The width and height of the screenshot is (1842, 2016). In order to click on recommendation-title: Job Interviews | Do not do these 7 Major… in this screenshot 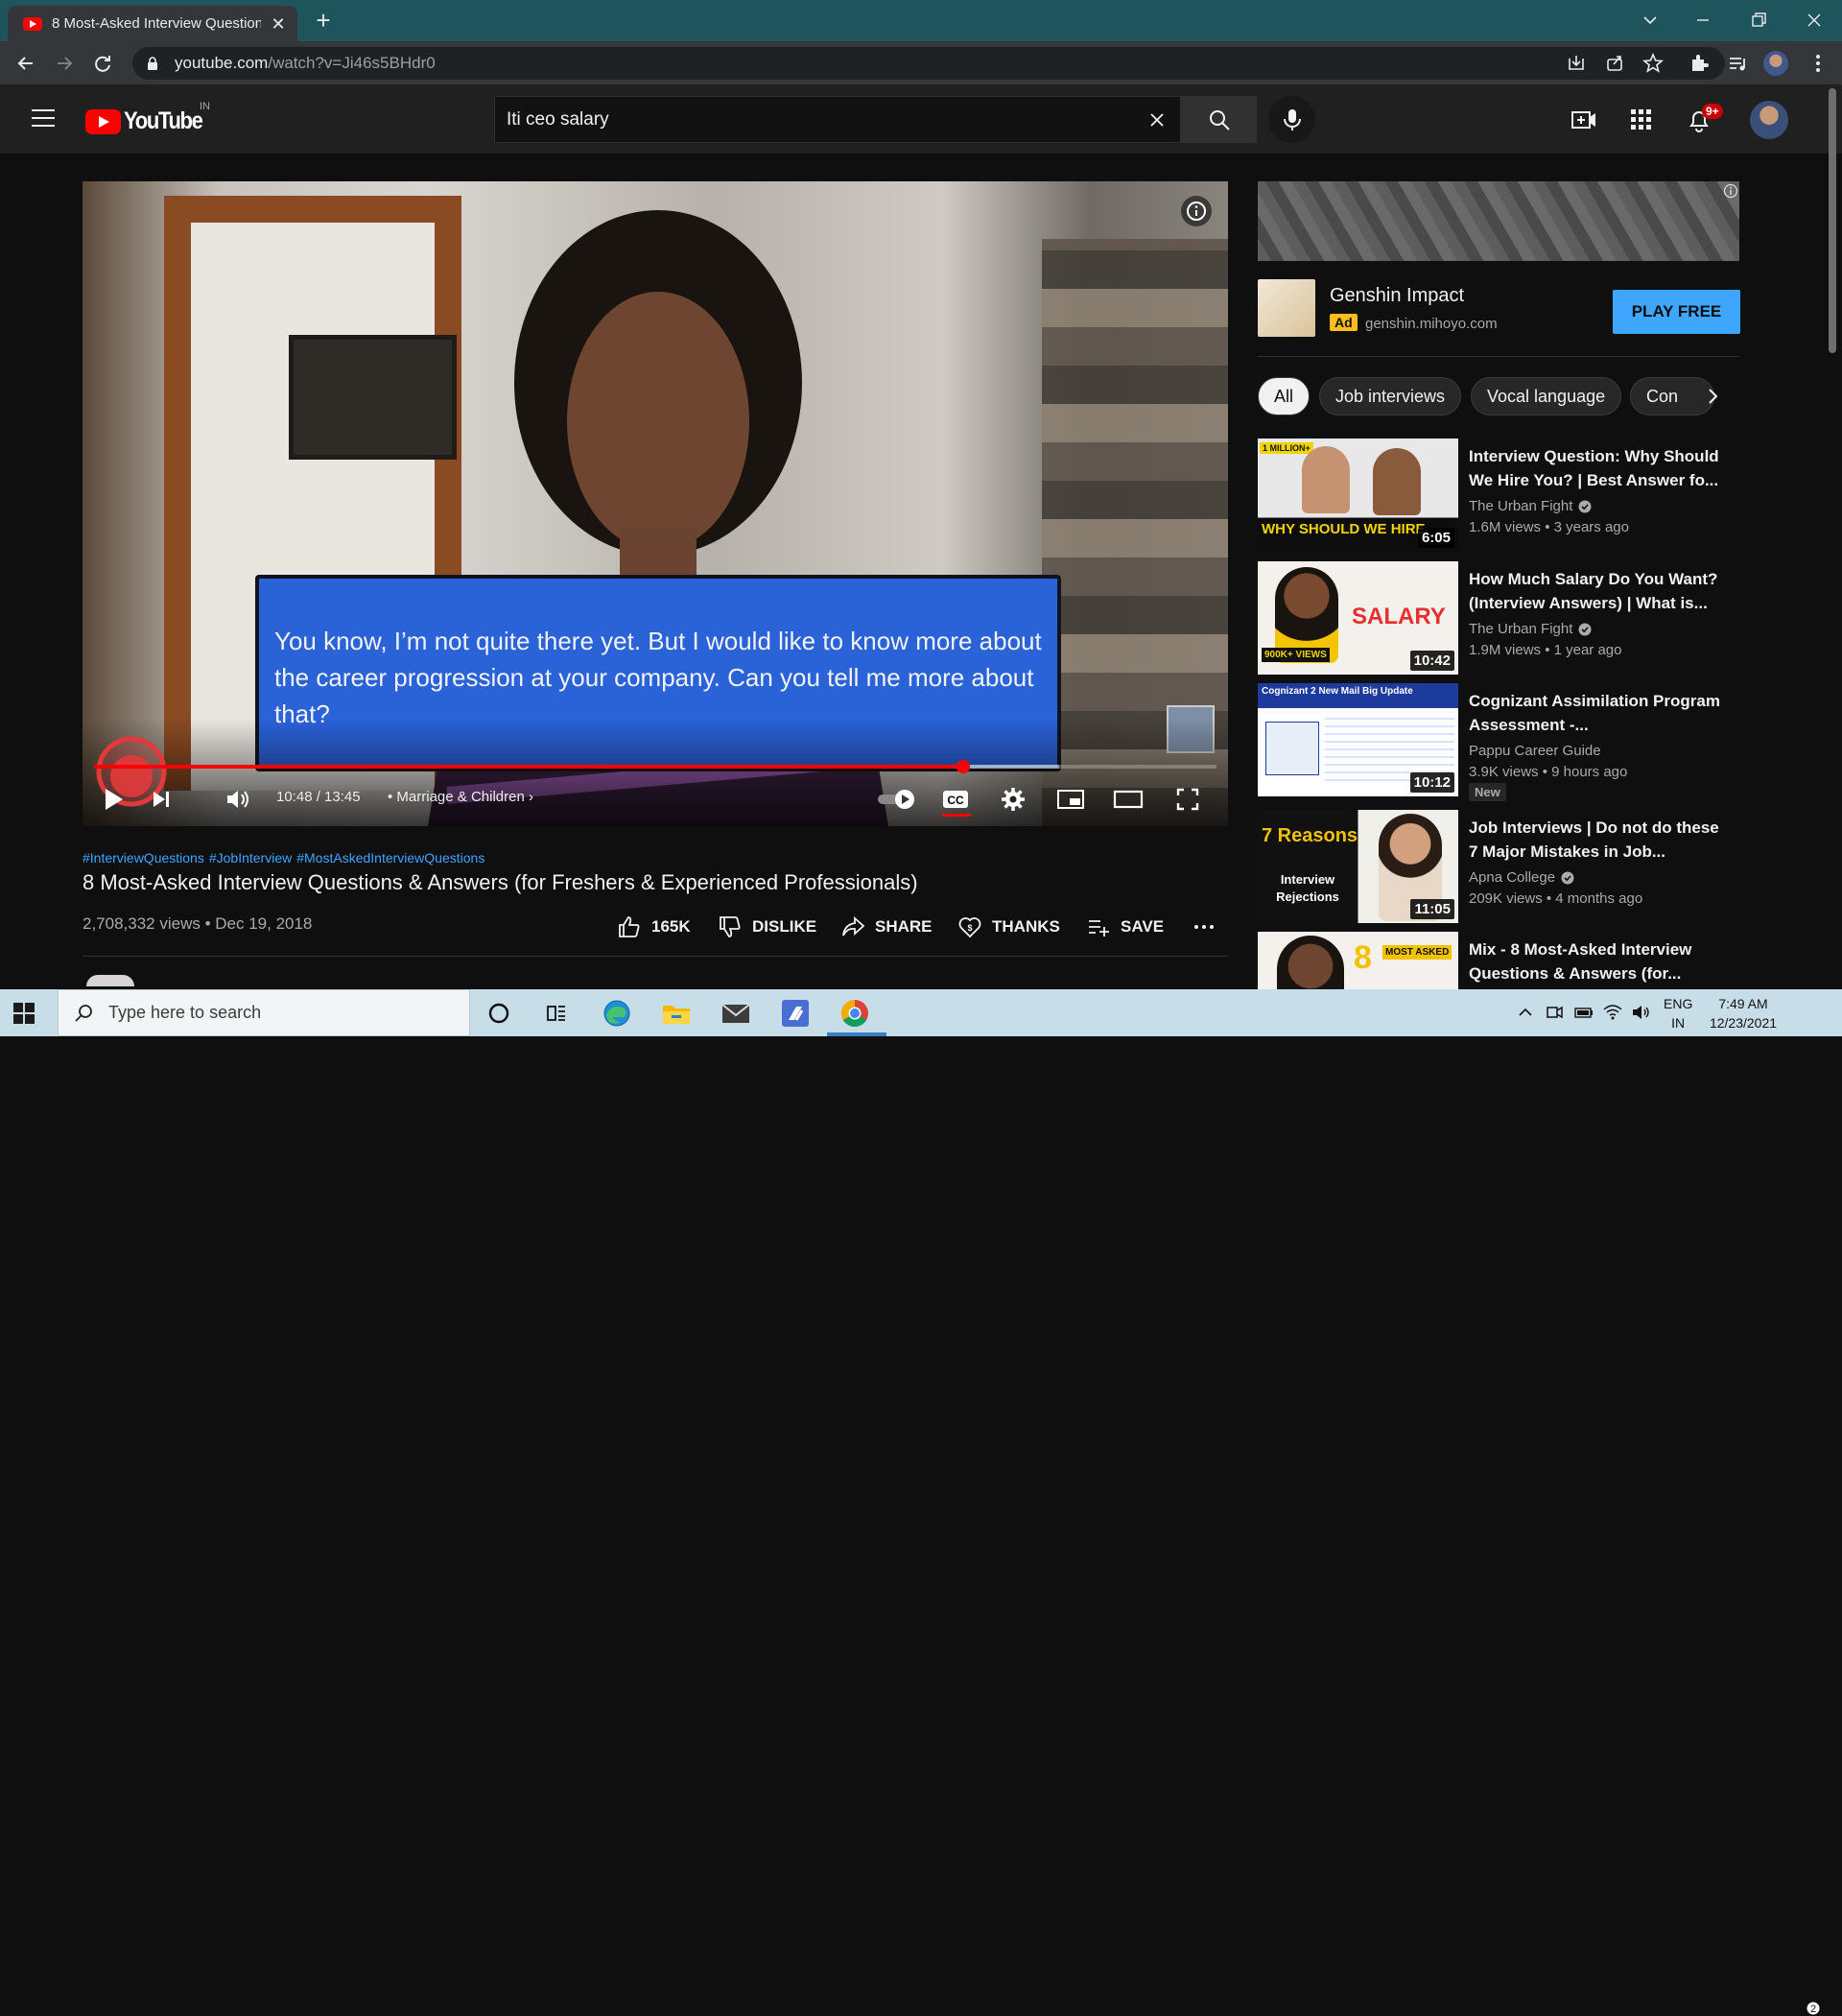, I will do `click(1598, 840)`.